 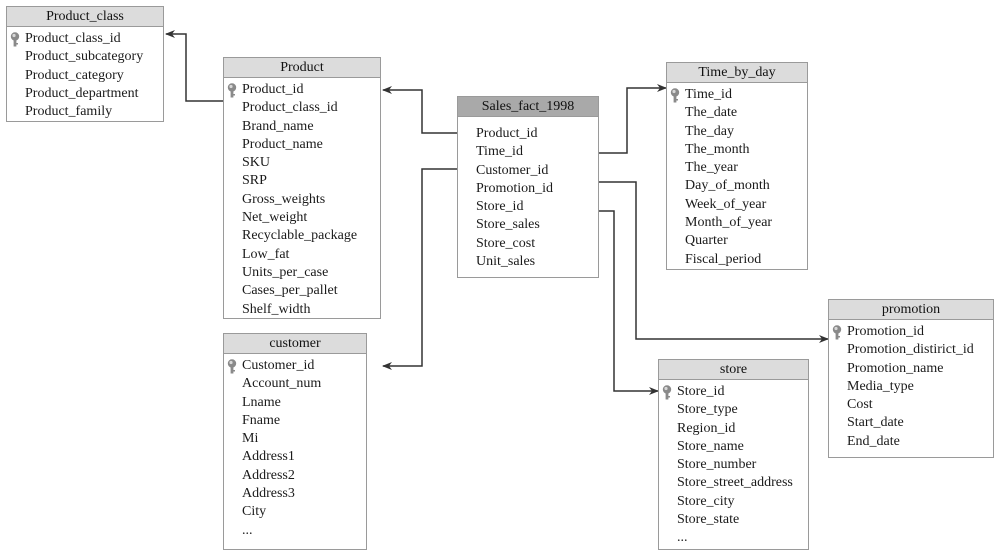 I want to click on field-row: Product_subcategory, so click(x=85, y=57).